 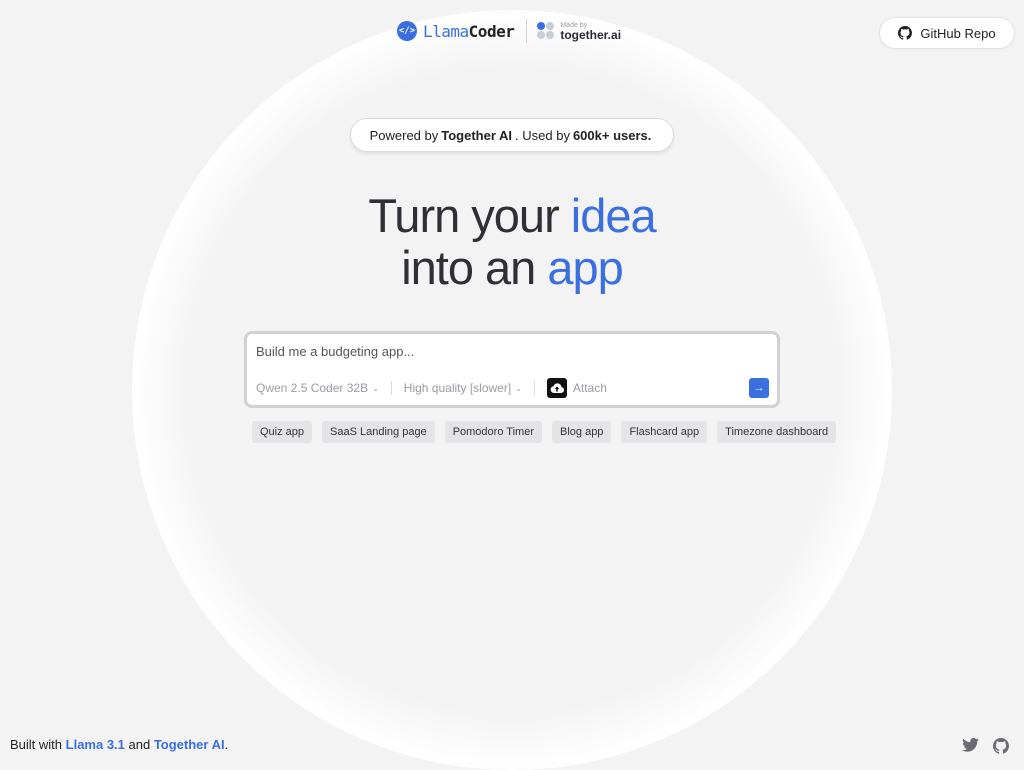 I want to click on quality-select: High quality [slower] ⌄, so click(x=463, y=388).